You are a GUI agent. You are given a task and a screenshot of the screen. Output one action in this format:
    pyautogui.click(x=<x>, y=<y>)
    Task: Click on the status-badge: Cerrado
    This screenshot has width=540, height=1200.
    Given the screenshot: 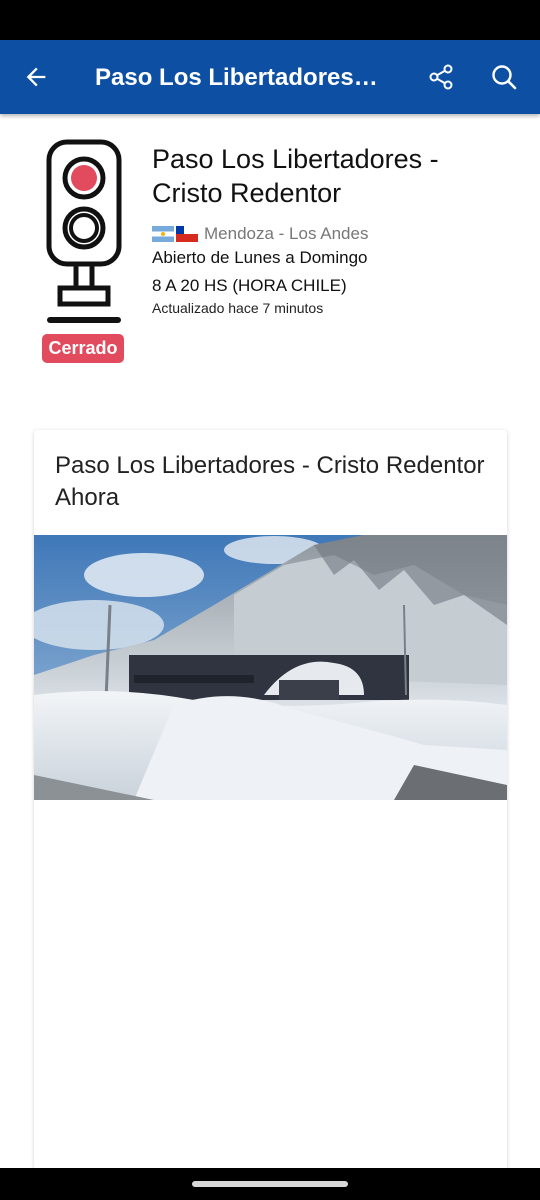 What is the action you would take?
    pyautogui.click(x=83, y=348)
    